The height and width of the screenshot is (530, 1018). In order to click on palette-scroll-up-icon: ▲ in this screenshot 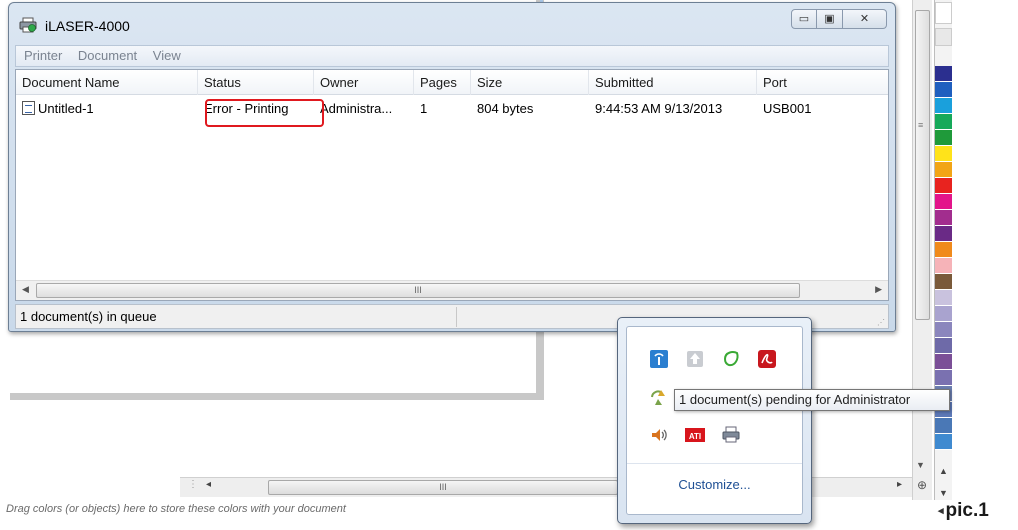, I will do `click(943, 471)`.